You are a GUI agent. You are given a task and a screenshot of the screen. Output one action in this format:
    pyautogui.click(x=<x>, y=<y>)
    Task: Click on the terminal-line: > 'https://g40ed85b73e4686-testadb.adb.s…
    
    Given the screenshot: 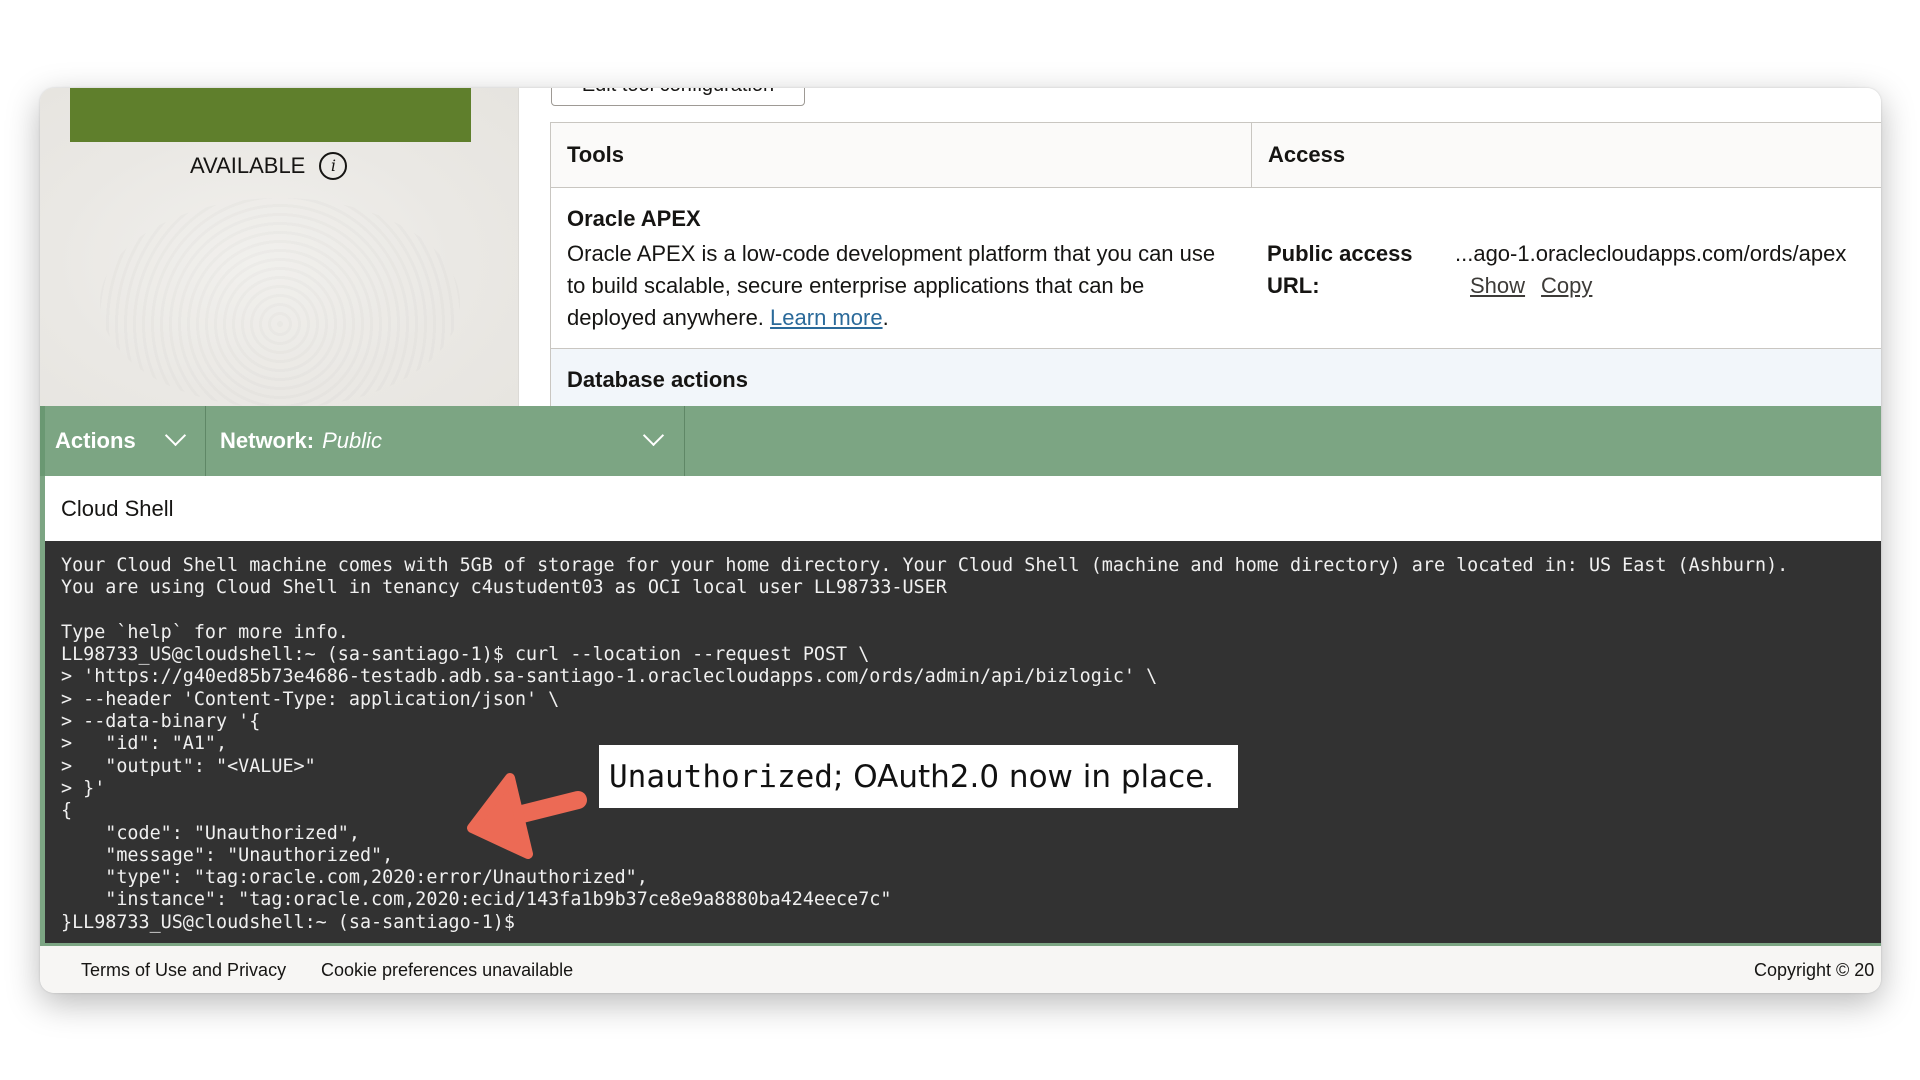 What is the action you would take?
    pyautogui.click(x=609, y=677)
    